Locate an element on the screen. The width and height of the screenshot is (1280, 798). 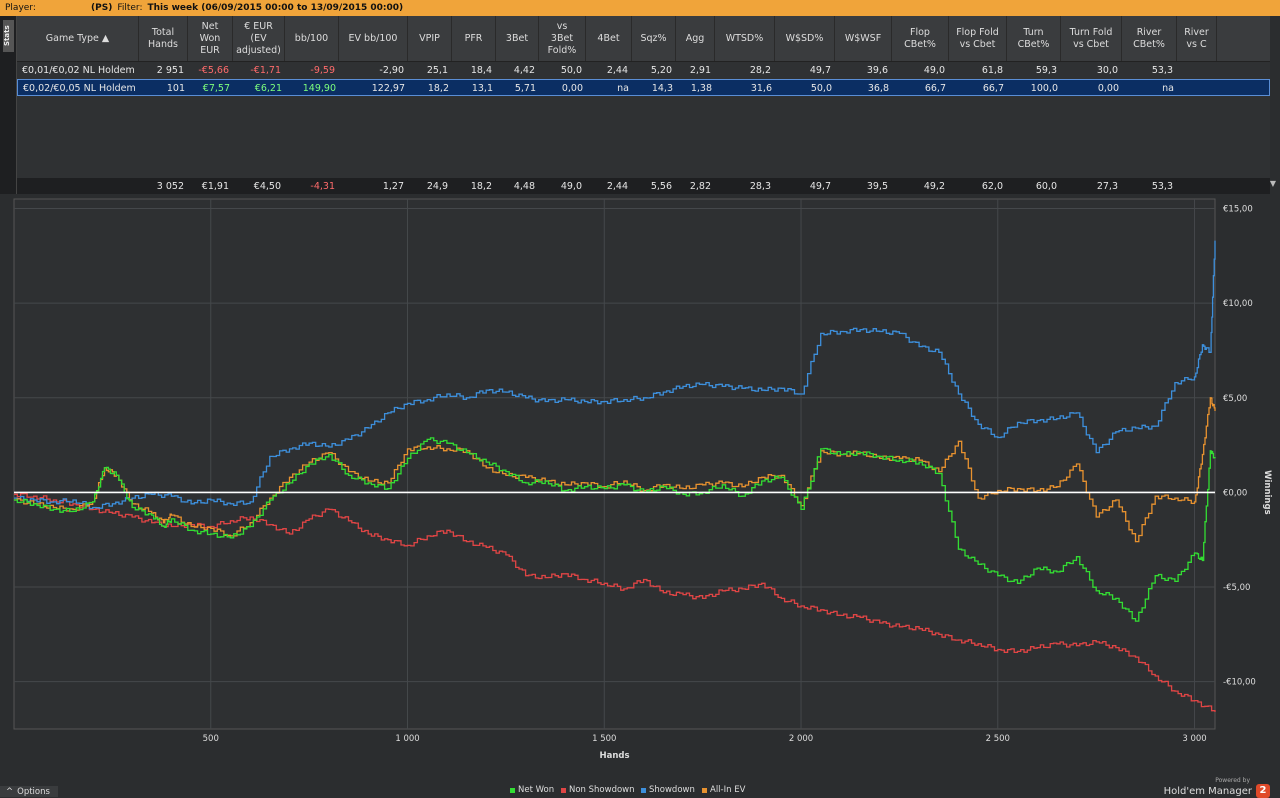
stats-side-tab: Stats is located at coordinates (8, 105).